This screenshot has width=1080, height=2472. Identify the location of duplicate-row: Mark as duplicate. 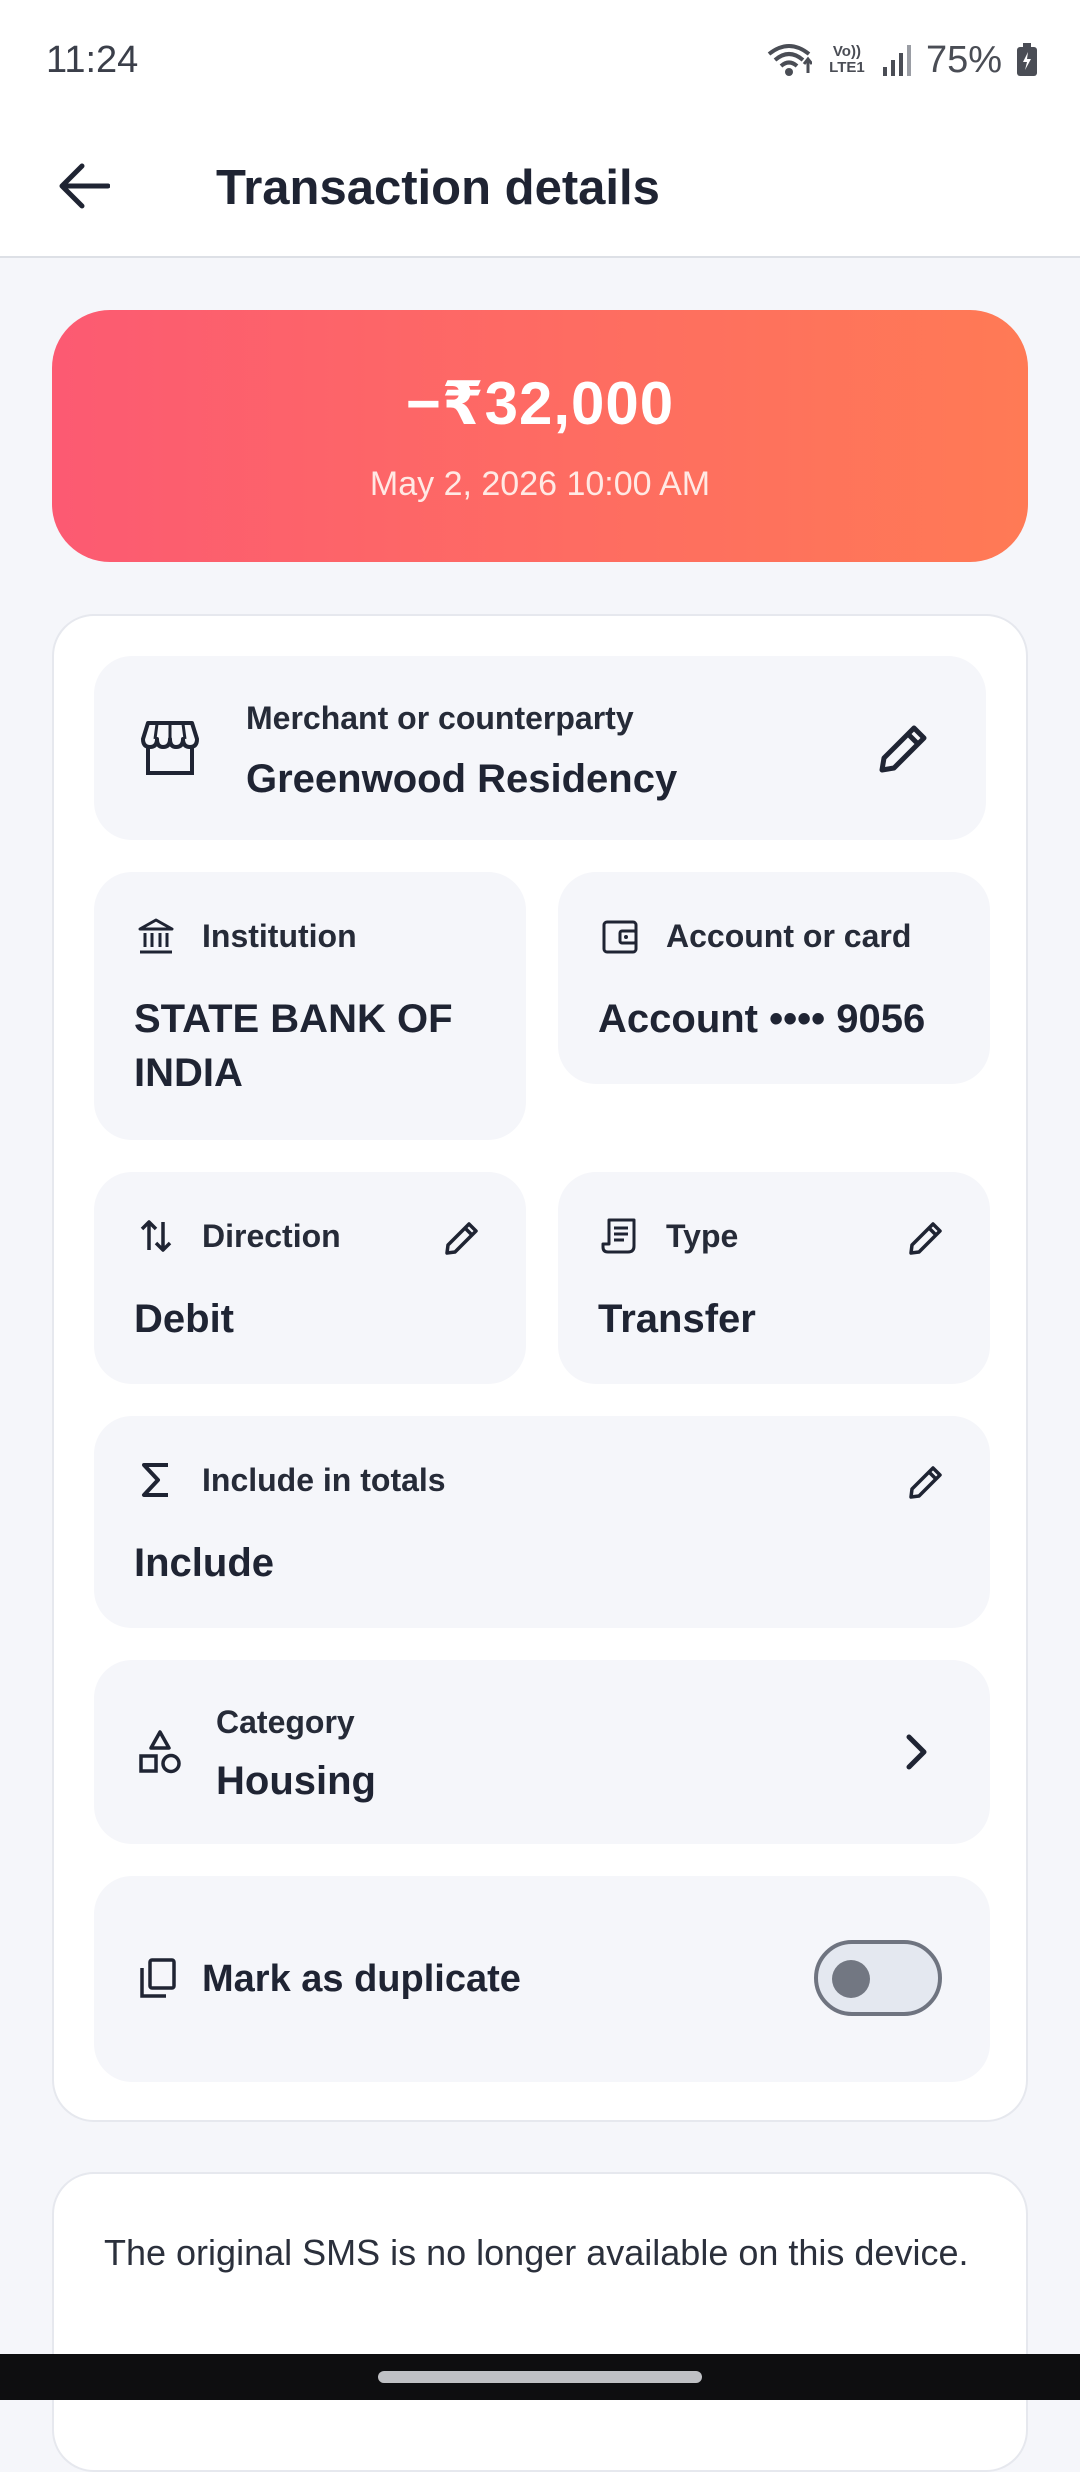
(542, 1979).